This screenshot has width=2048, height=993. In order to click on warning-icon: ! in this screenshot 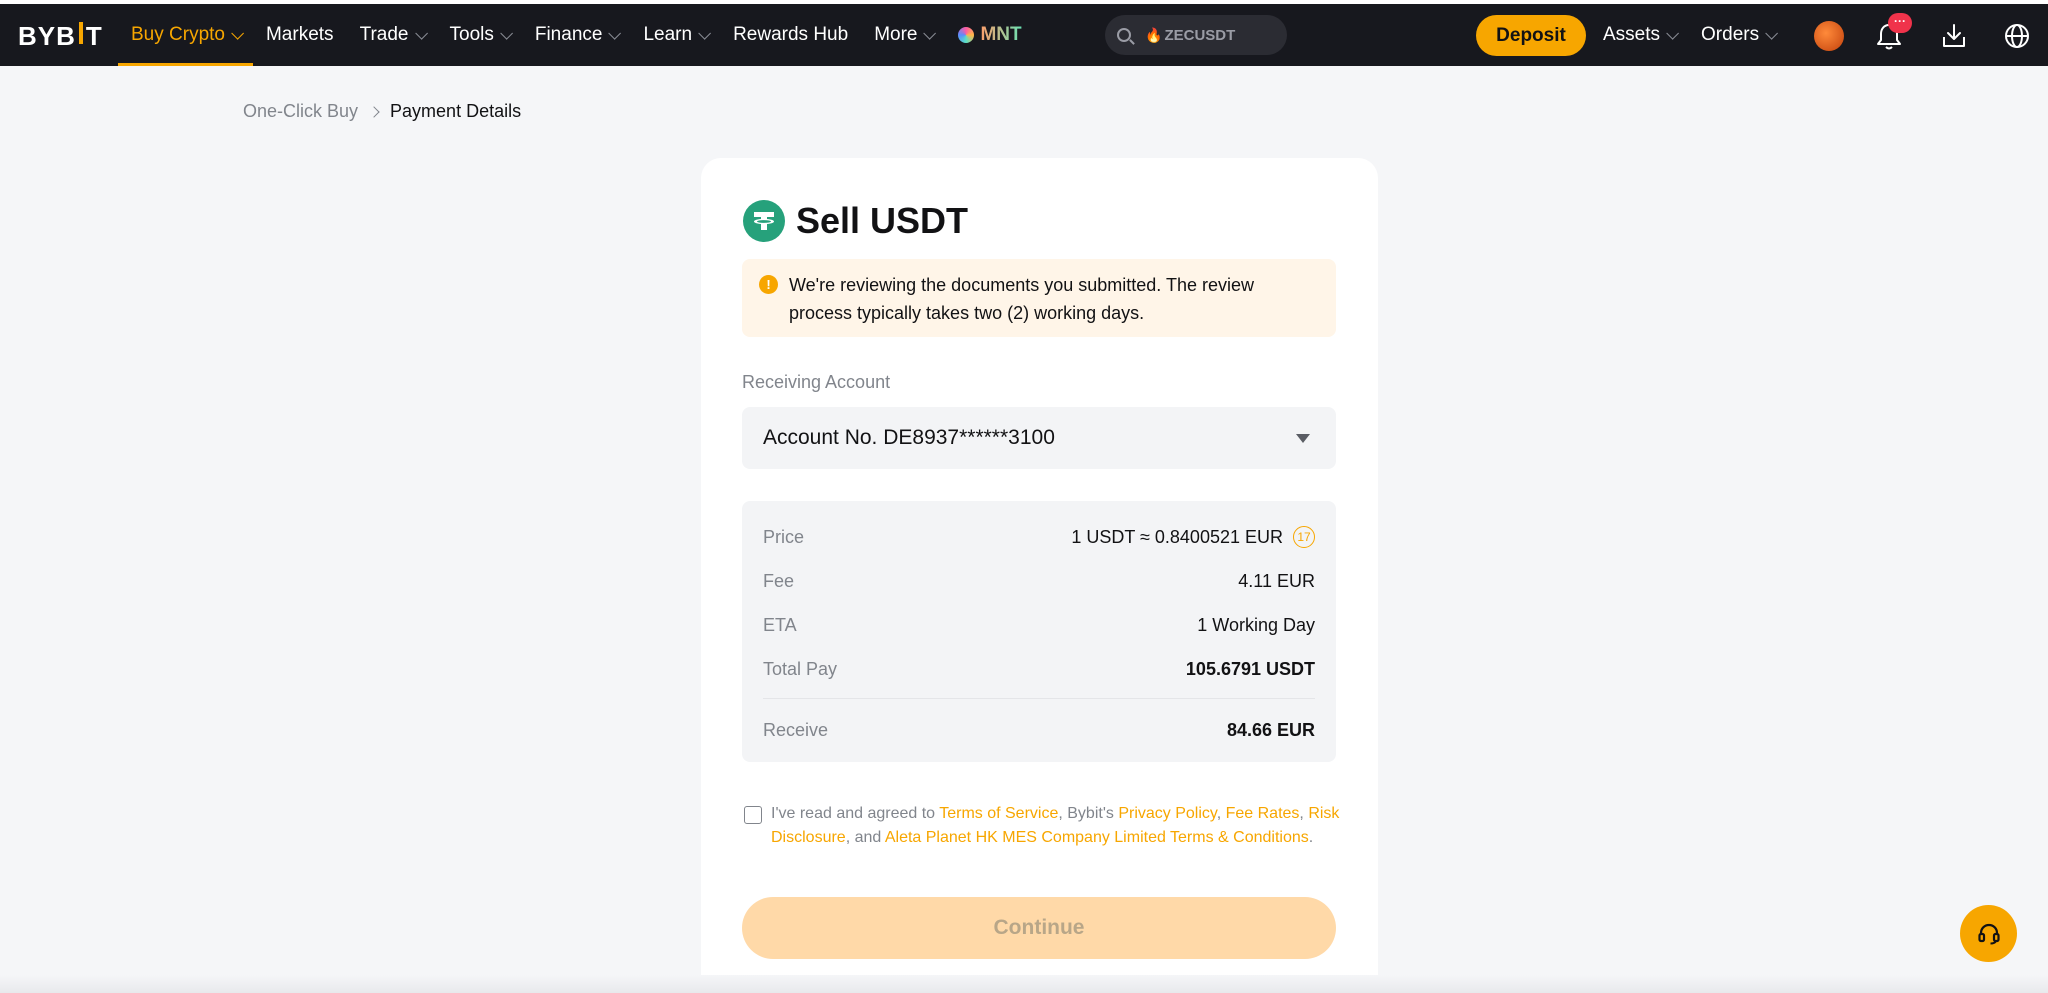, I will do `click(768, 284)`.